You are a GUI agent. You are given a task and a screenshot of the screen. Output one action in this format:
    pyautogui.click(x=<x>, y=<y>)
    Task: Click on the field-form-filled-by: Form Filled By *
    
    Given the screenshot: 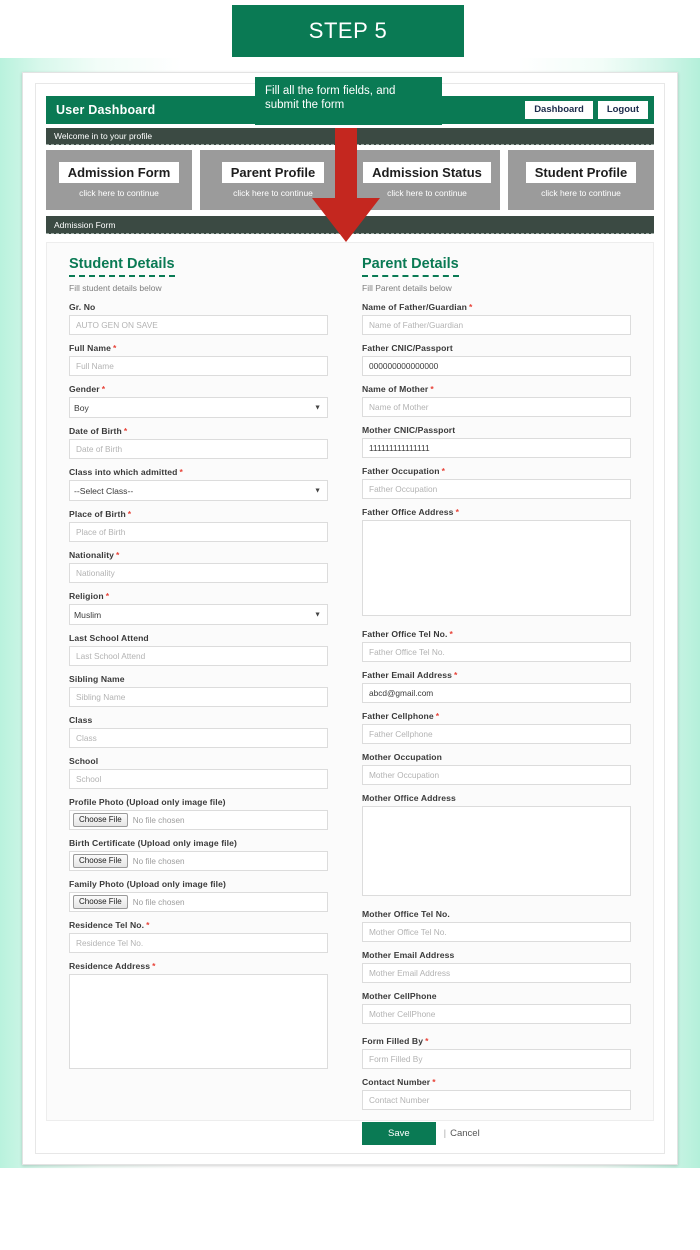 What is the action you would take?
    pyautogui.click(x=496, y=1052)
    